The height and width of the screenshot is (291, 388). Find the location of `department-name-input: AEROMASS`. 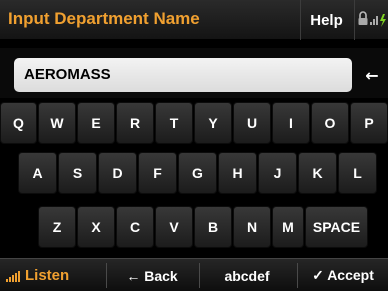

department-name-input: AEROMASS is located at coordinates (183, 75).